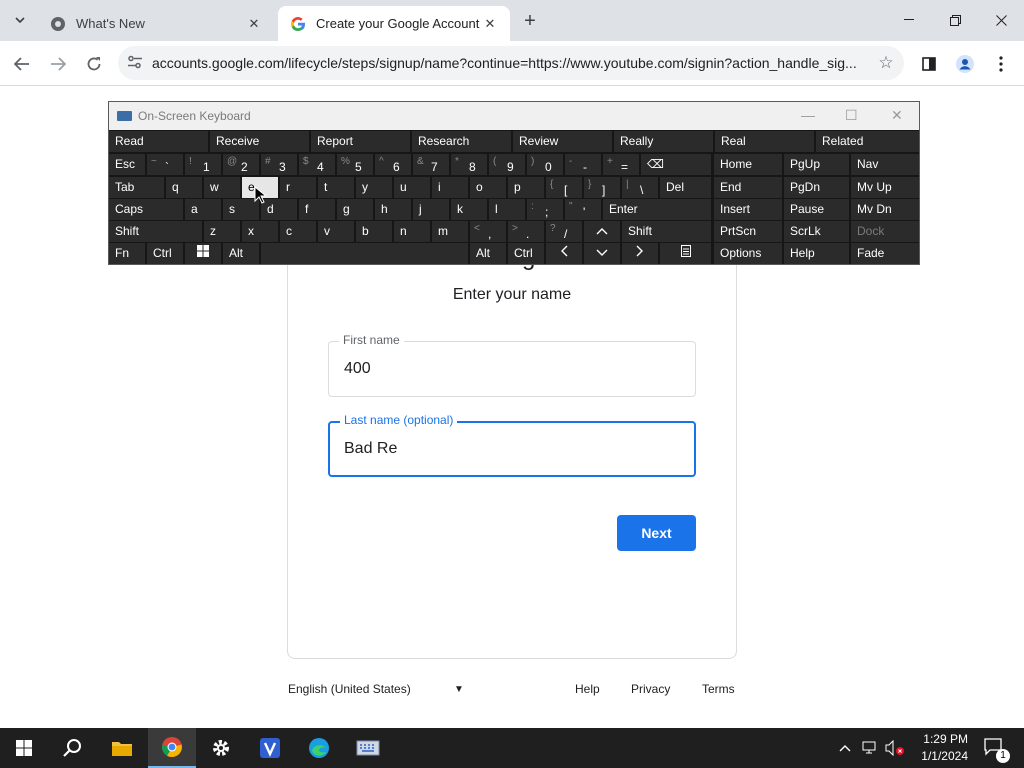 The image size is (1024, 768). I want to click on dock-key: Dock, so click(885, 231).